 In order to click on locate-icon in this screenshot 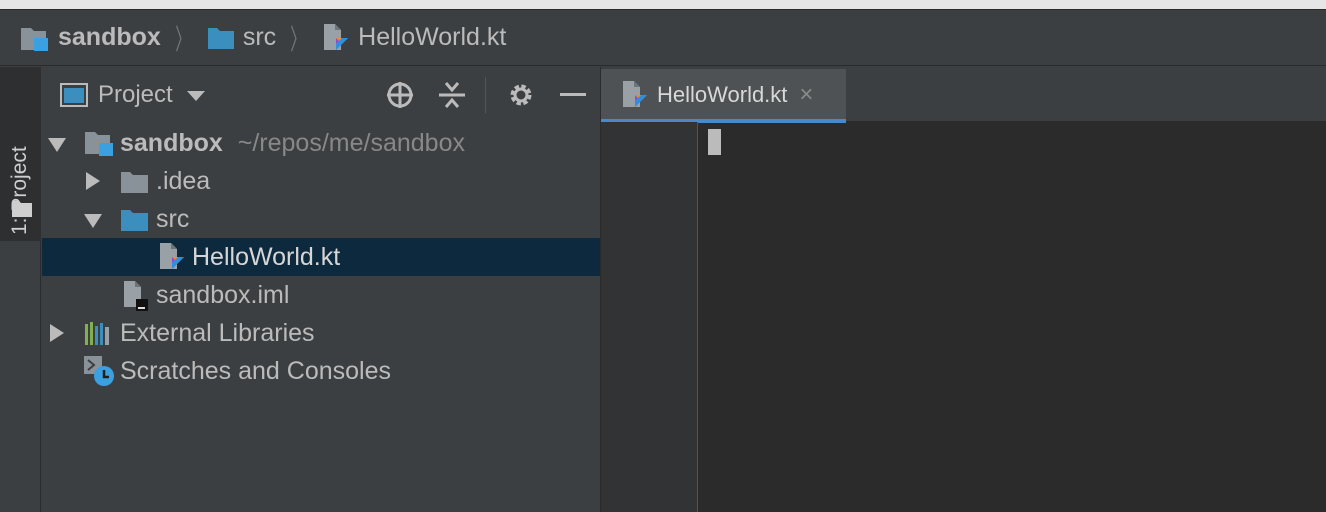, I will do `click(400, 95)`.